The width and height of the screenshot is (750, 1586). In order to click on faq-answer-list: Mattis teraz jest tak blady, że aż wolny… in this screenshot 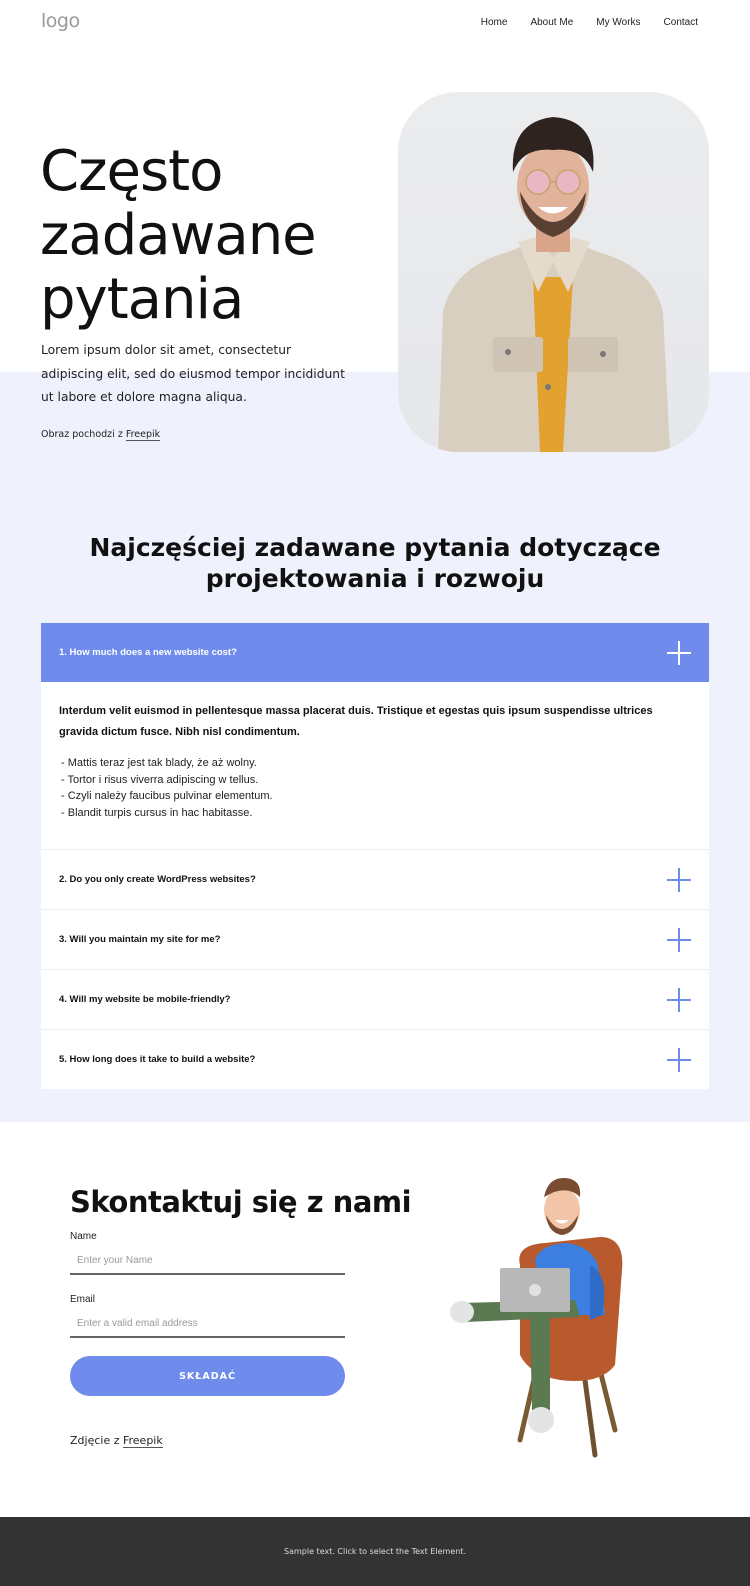, I will do `click(375, 788)`.